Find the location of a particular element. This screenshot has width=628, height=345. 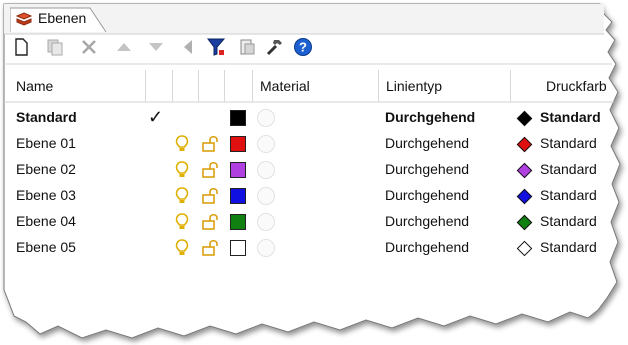

tab-label: Ebenen is located at coordinates (62, 18).